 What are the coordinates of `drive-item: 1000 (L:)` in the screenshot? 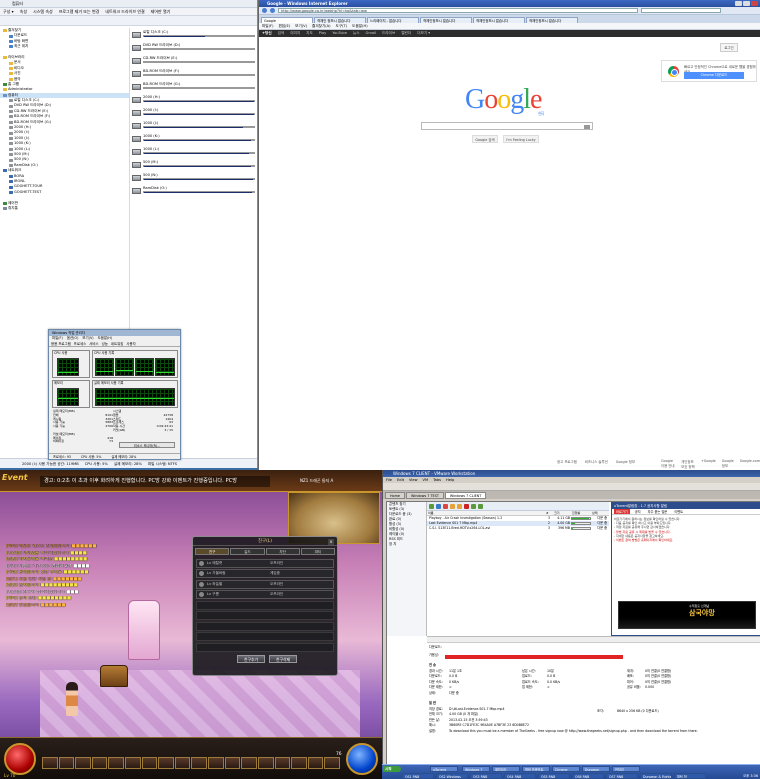 It's located at (194, 153).